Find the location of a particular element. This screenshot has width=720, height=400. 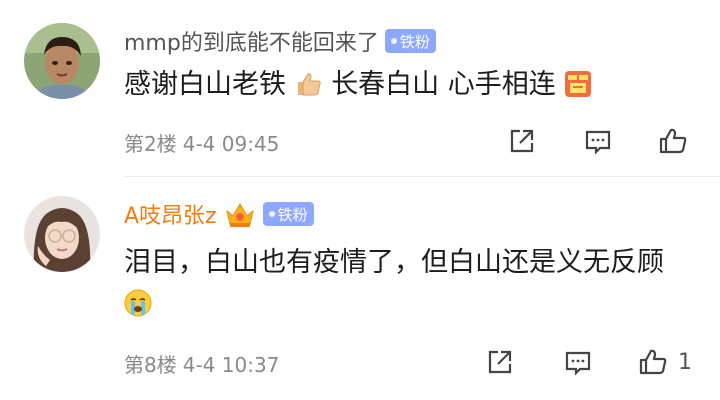

timestamp: 4-4 10:37 is located at coordinates (231, 365).